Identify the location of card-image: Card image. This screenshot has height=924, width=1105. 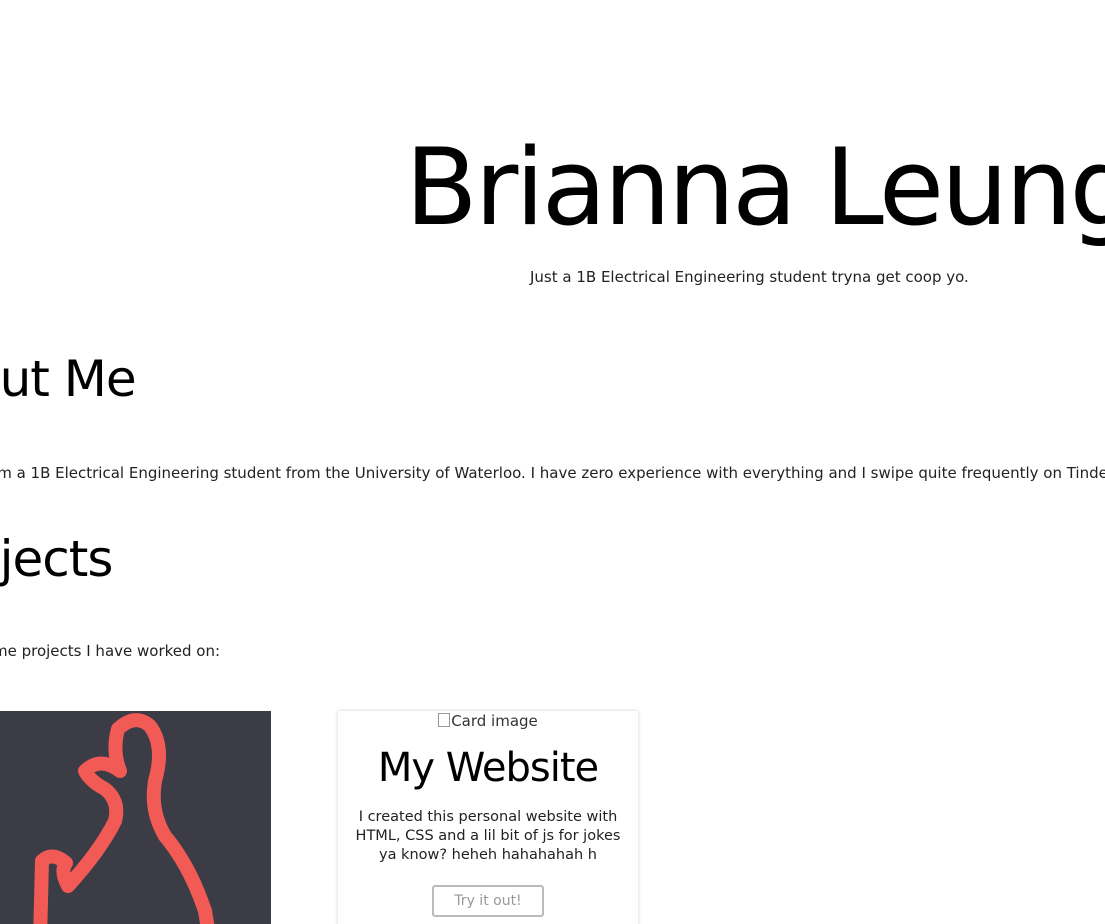
(488, 720).